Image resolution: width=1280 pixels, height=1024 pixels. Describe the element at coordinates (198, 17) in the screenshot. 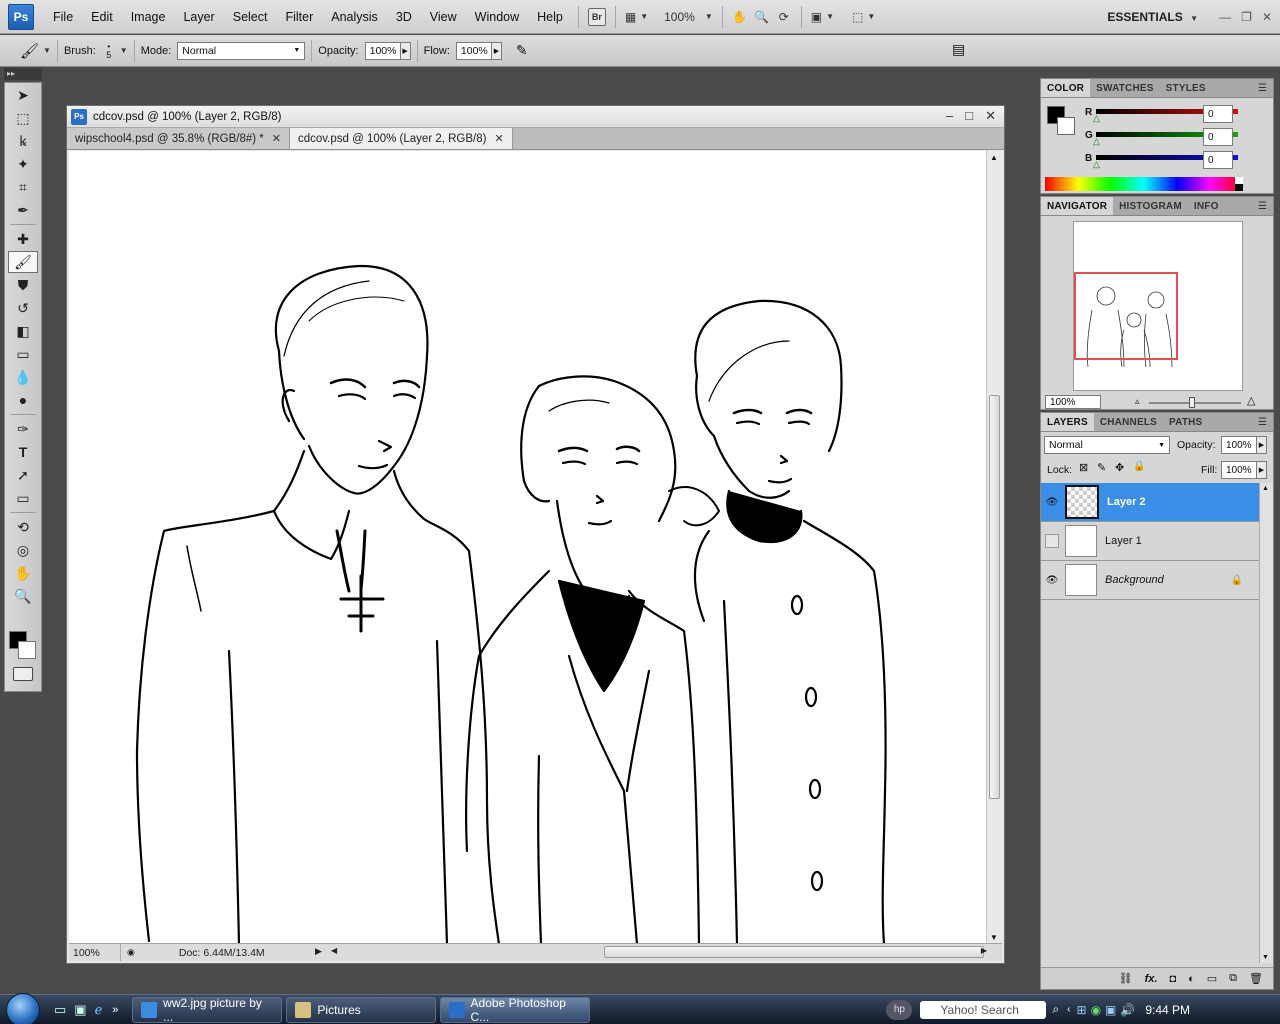

I see `menu-layer: Layer` at that location.